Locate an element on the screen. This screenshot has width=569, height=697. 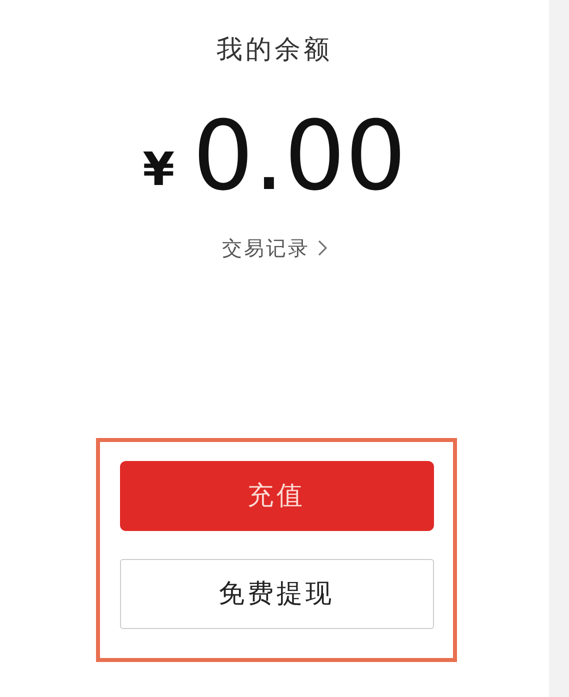
page-title: 我的余额 is located at coordinates (274, 50).